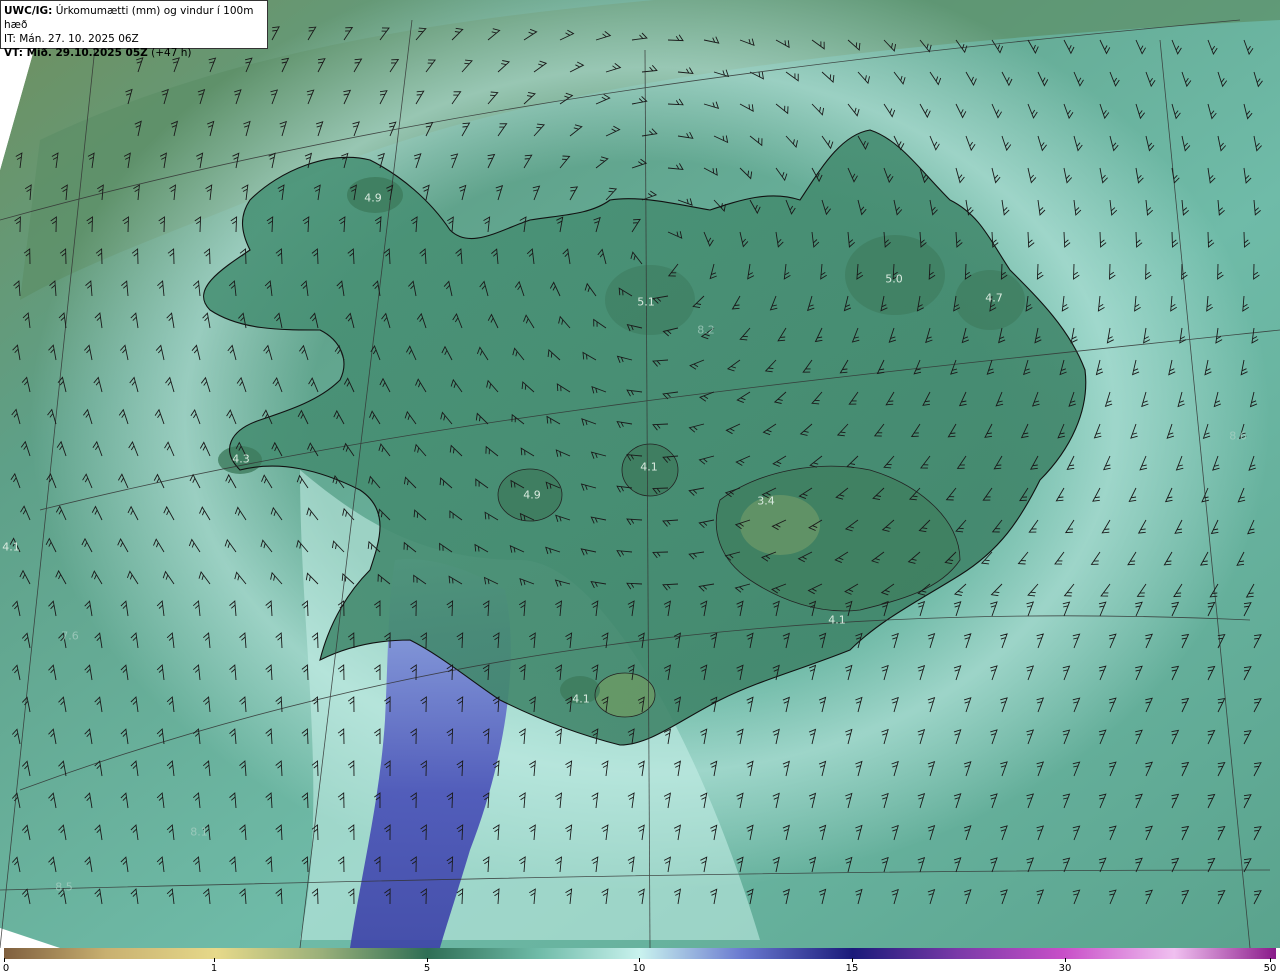 This screenshot has height=978, width=1280. What do you see at coordinates (780, 525) in the screenshot?
I see `glacier-highlight` at bounding box center [780, 525].